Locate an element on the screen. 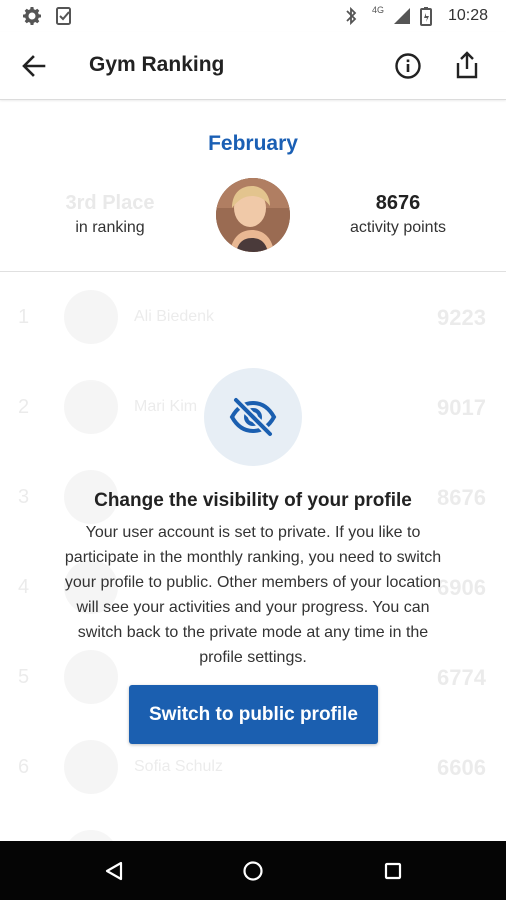  rank-position: 4 is located at coordinates (24, 587).